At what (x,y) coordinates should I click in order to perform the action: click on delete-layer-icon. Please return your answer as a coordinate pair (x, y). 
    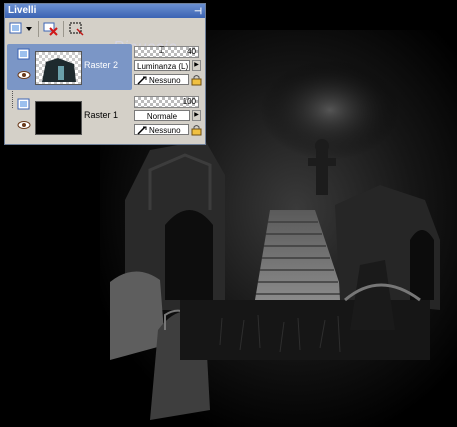
    Looking at the image, I should click on (51, 28).